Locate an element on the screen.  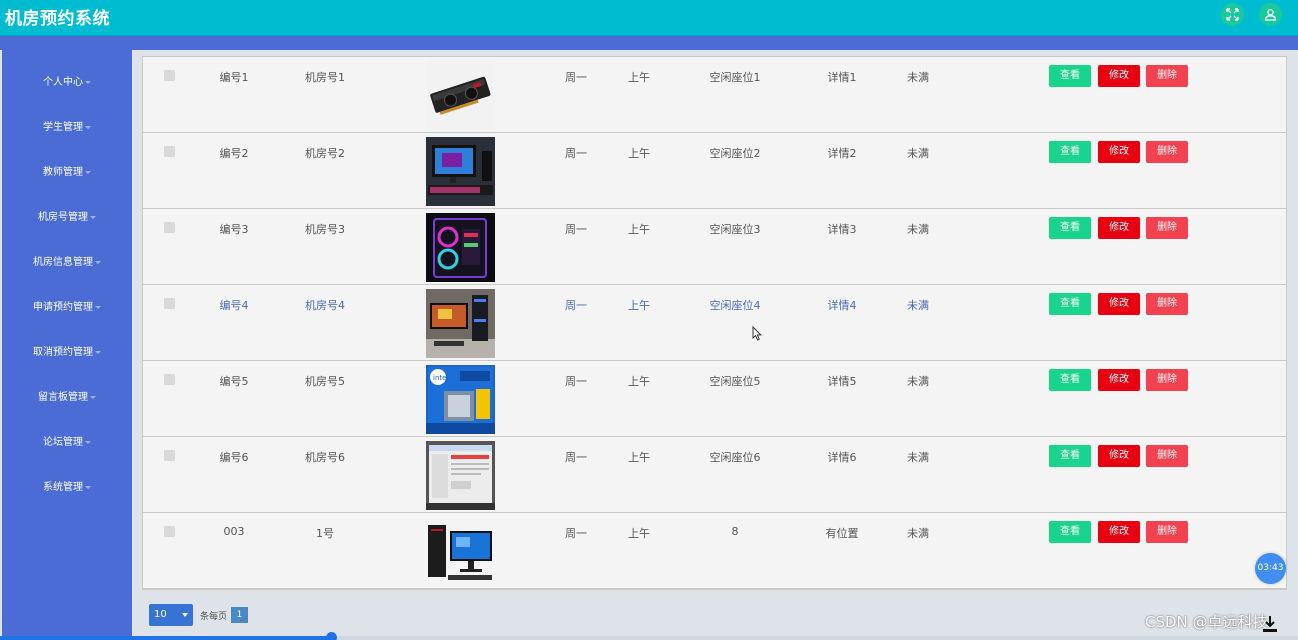
fullscreen-icon is located at coordinates (1232, 14).